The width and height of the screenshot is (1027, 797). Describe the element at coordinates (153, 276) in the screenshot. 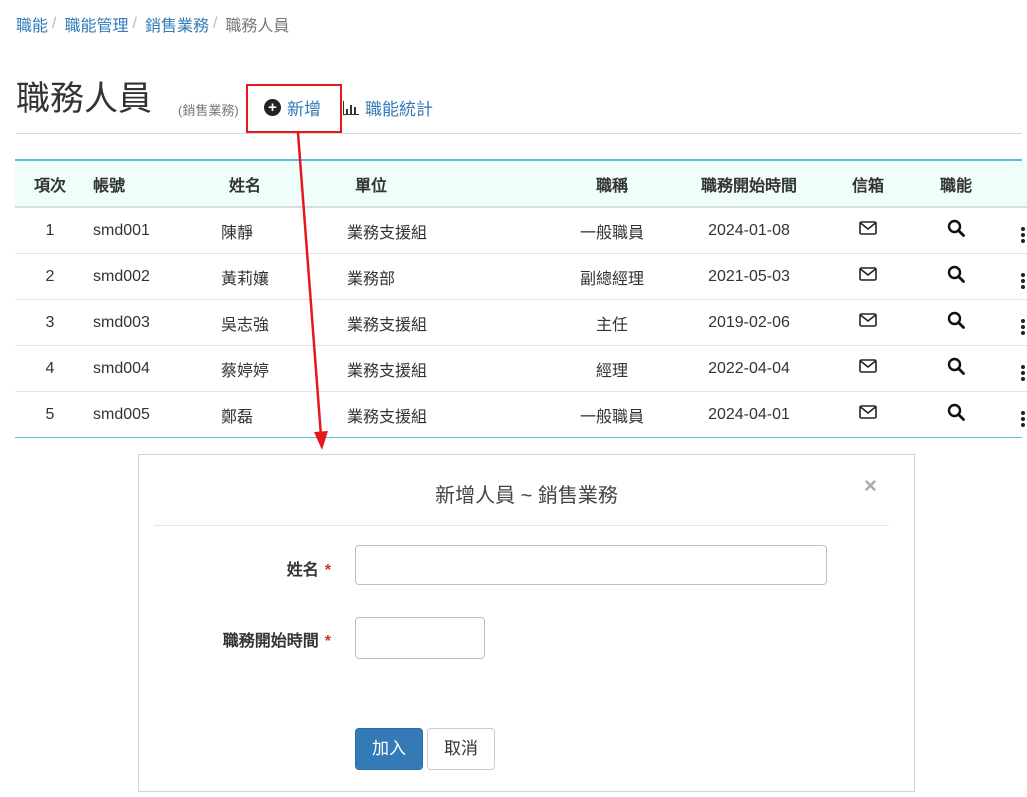

I see `cell-account: smd002` at that location.